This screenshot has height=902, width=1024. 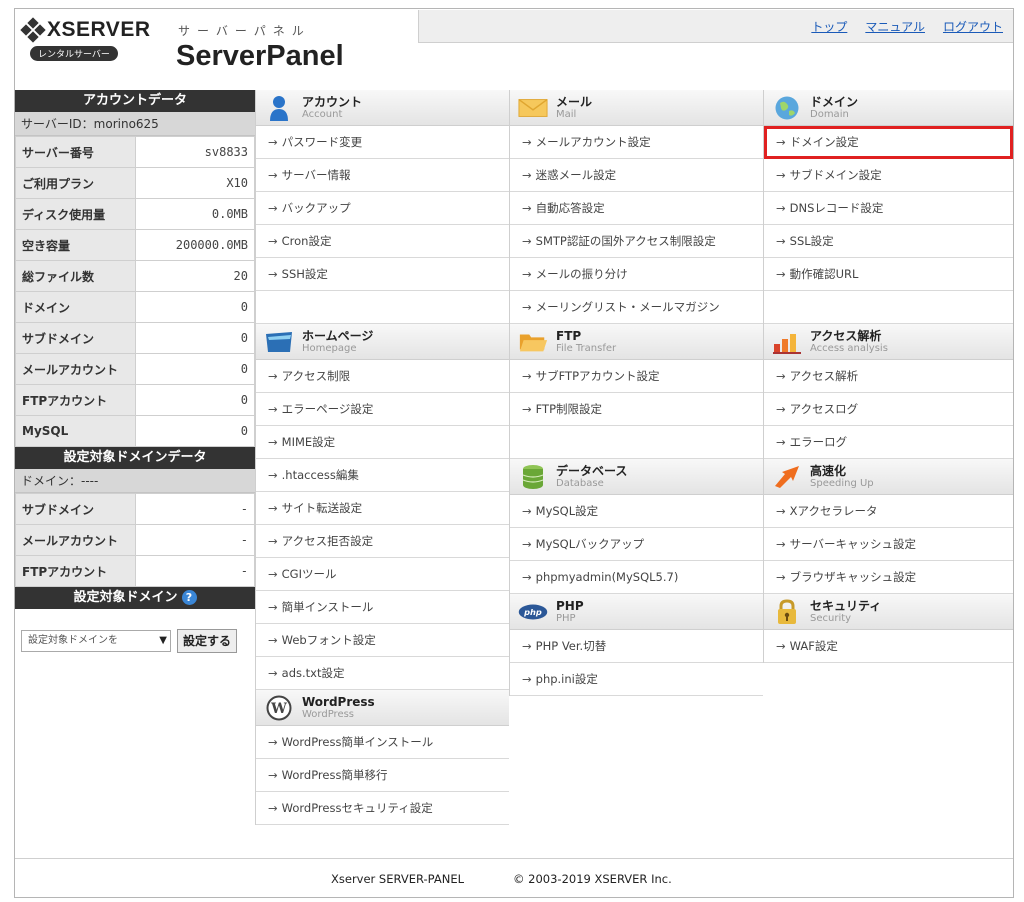 I want to click on target-domain-data-table: サブドメイン - メールアカウント - FTPアカウント -, so click(x=135, y=540).